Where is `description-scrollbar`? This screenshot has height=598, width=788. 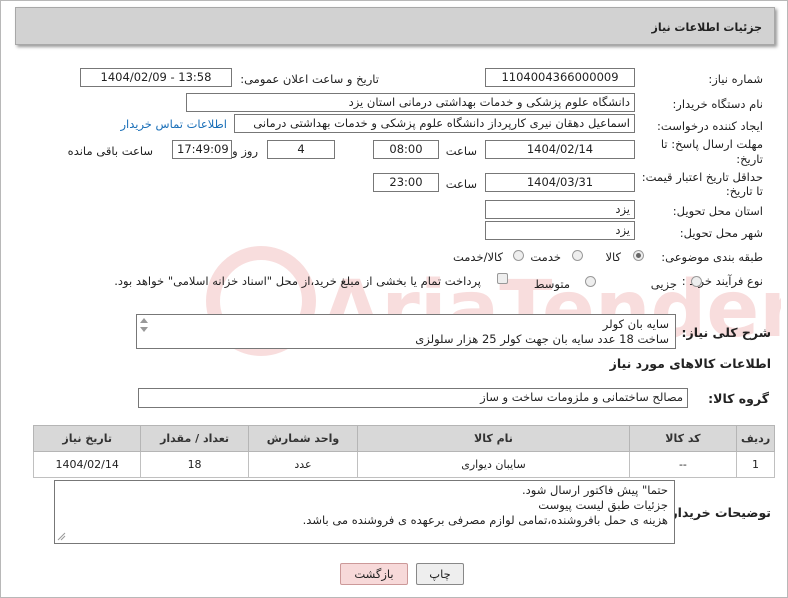 description-scrollbar is located at coordinates (144, 331).